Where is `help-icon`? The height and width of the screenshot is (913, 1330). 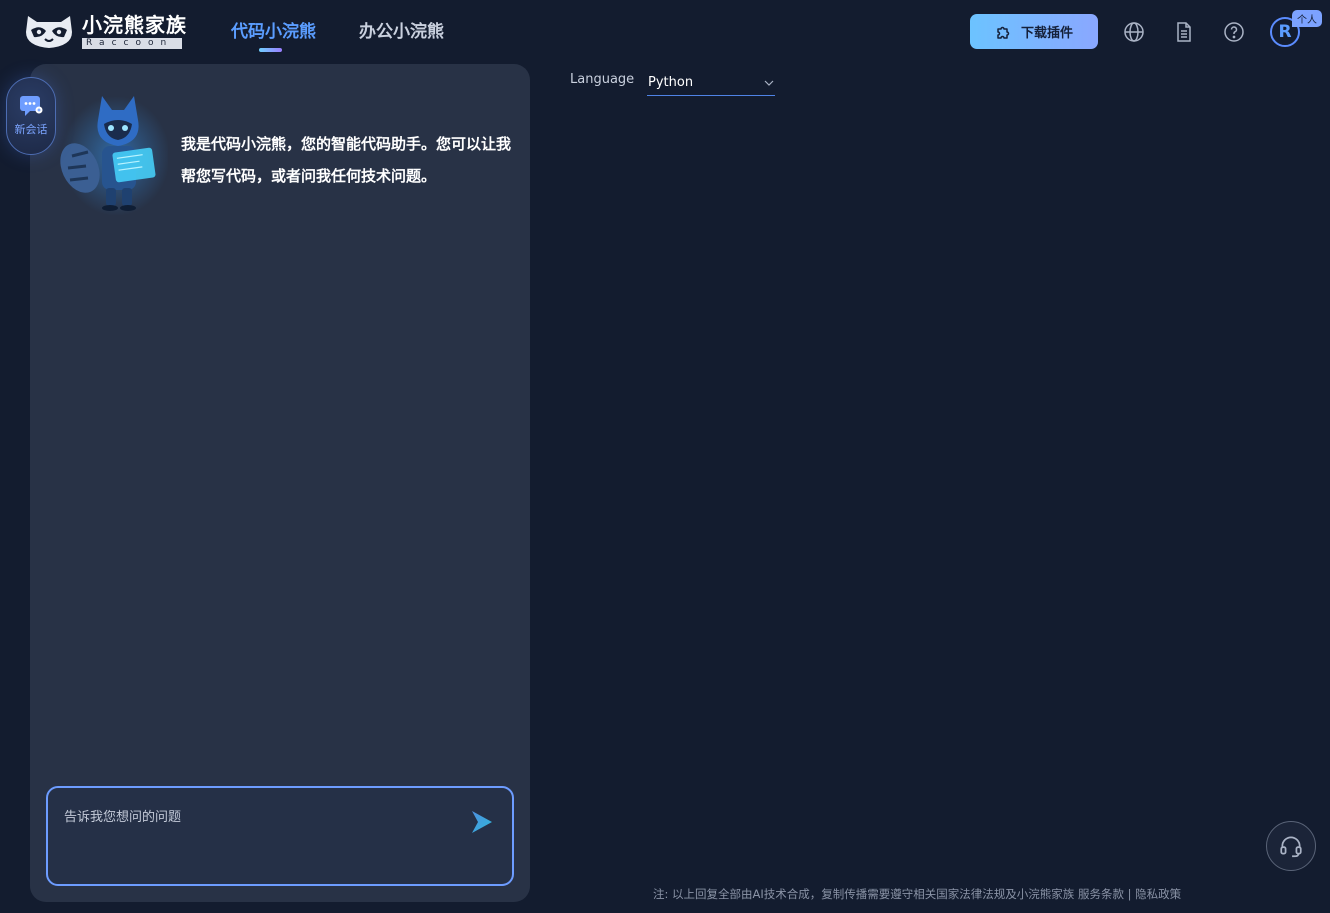
help-icon is located at coordinates (1234, 32).